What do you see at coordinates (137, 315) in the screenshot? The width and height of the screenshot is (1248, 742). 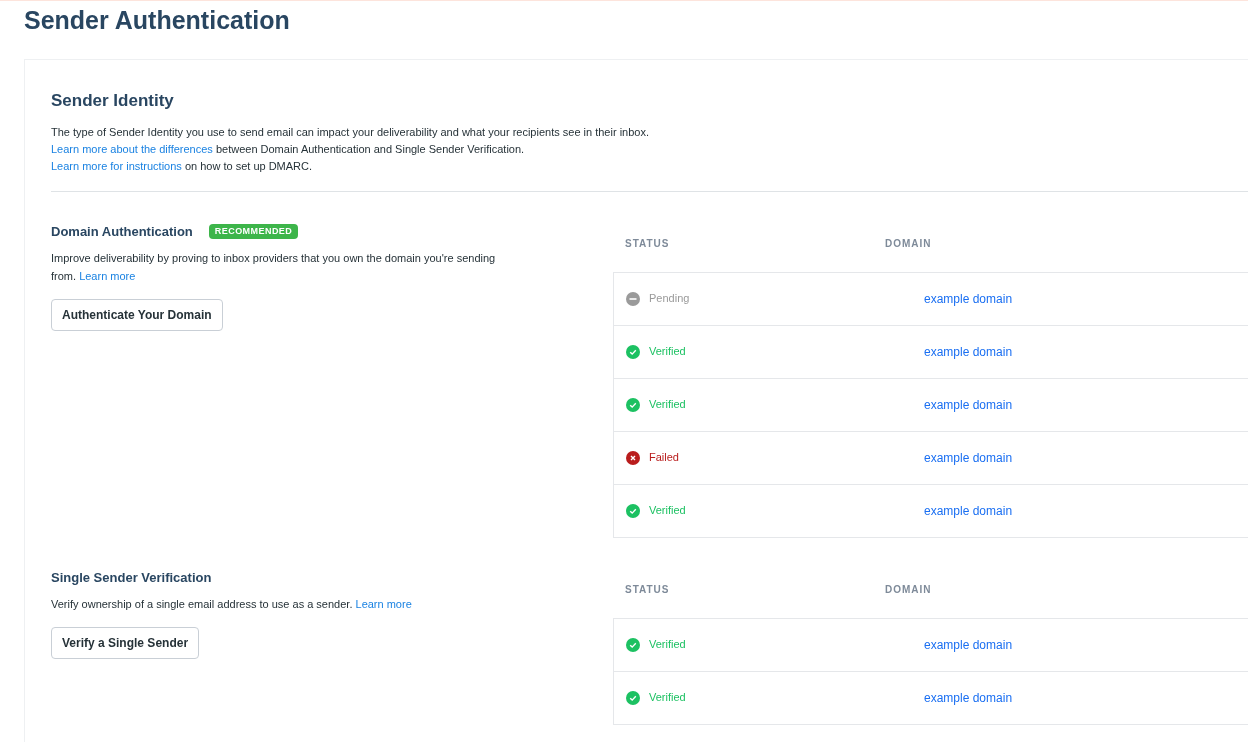 I see `section-action-button: Authenticate Your Domain` at bounding box center [137, 315].